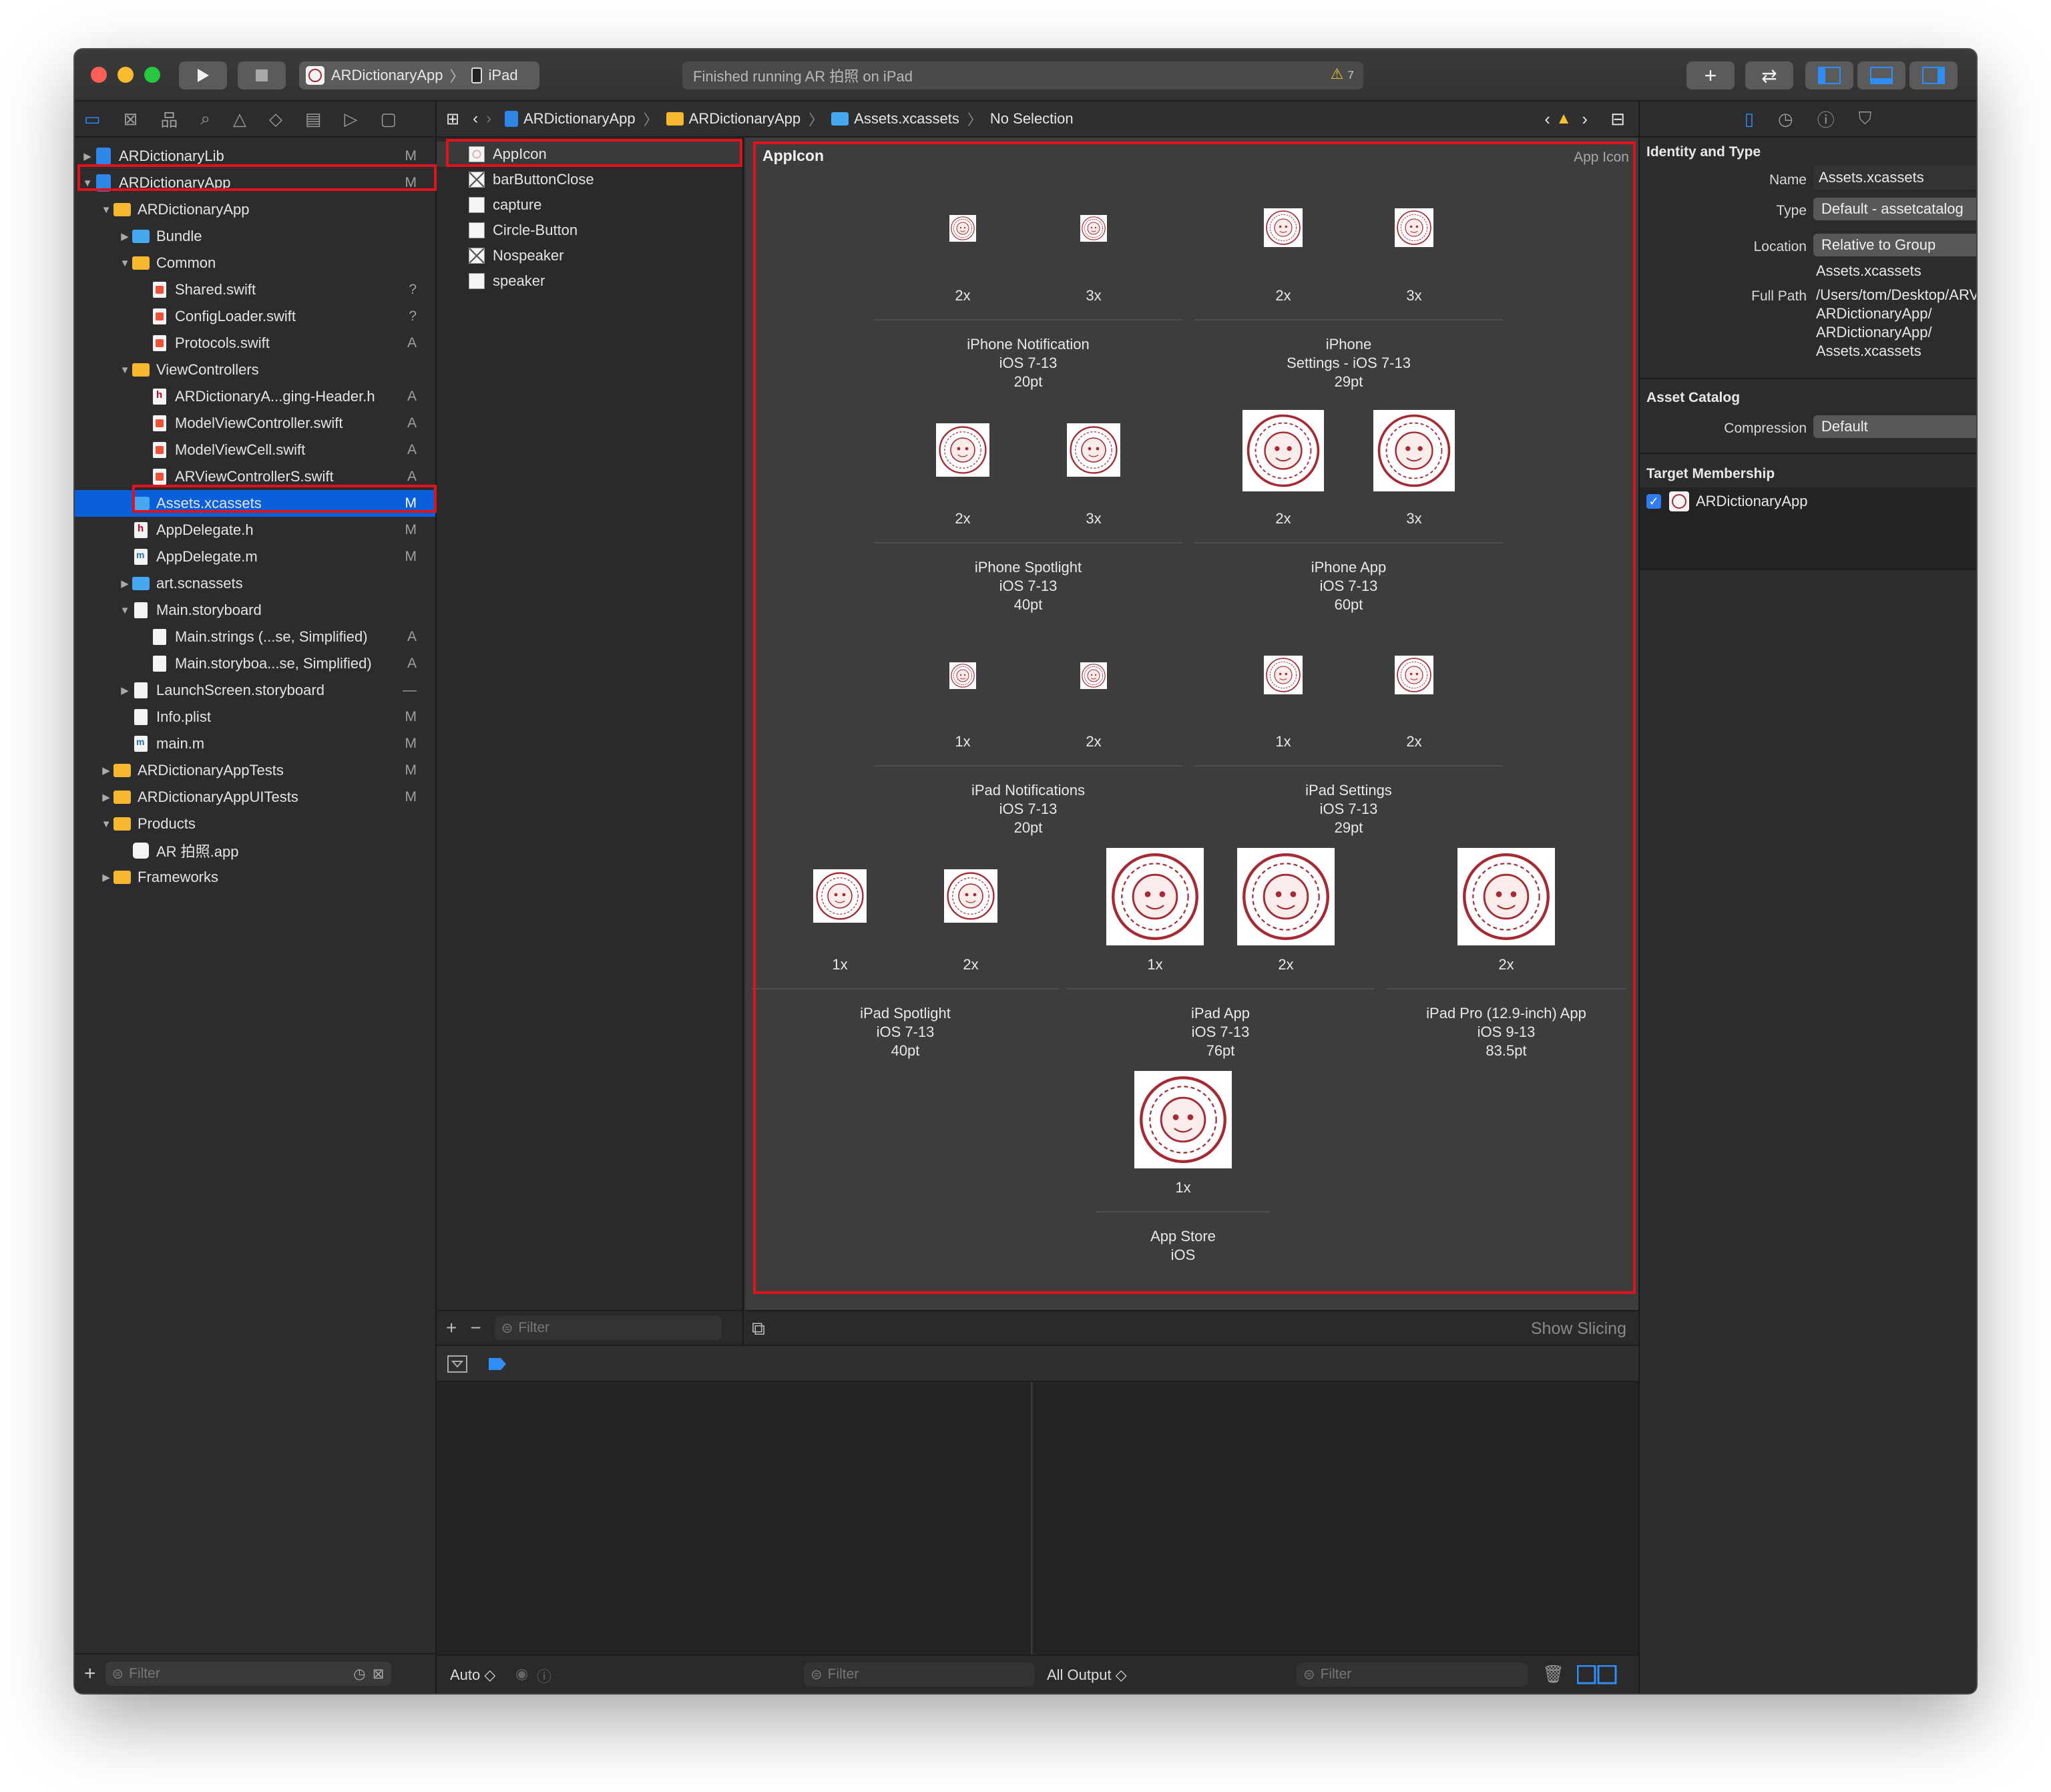  What do you see at coordinates (497, 1364) in the screenshot?
I see `breakpoints-toggle-icon` at bounding box center [497, 1364].